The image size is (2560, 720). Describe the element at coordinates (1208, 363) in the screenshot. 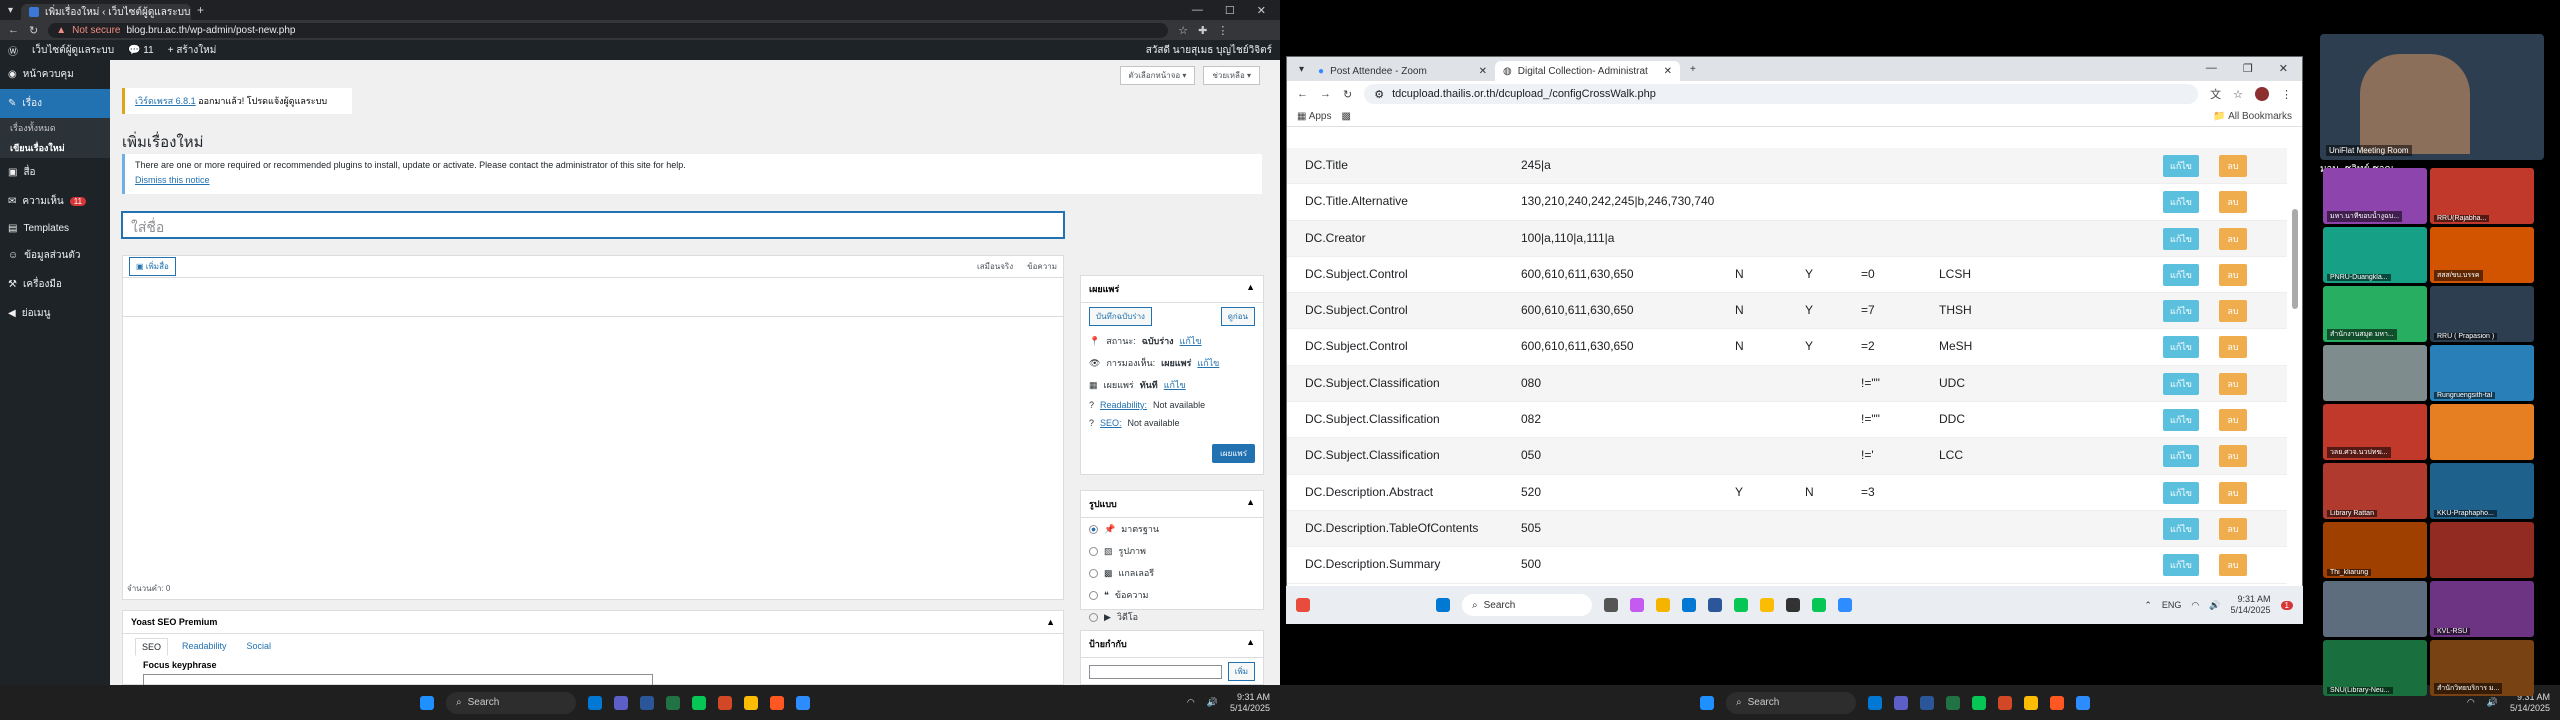

I see `edit-visibility-link: แก้ไข` at that location.